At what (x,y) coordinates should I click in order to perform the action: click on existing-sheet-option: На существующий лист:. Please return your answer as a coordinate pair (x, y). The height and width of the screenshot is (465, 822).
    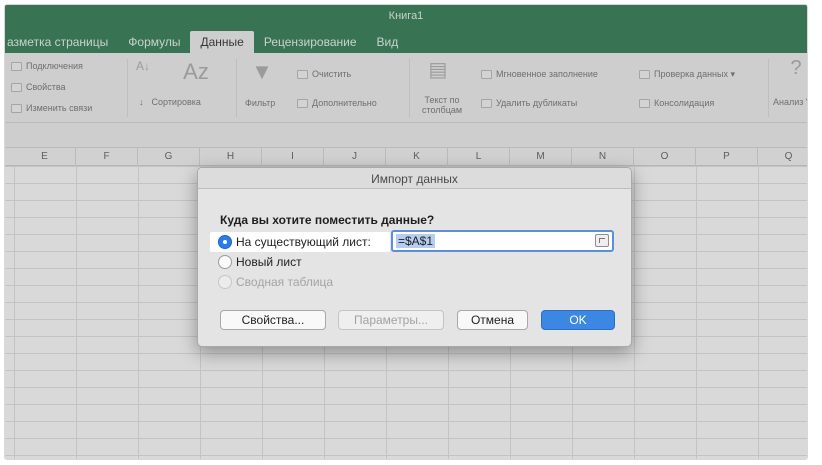
    Looking at the image, I should click on (294, 242).